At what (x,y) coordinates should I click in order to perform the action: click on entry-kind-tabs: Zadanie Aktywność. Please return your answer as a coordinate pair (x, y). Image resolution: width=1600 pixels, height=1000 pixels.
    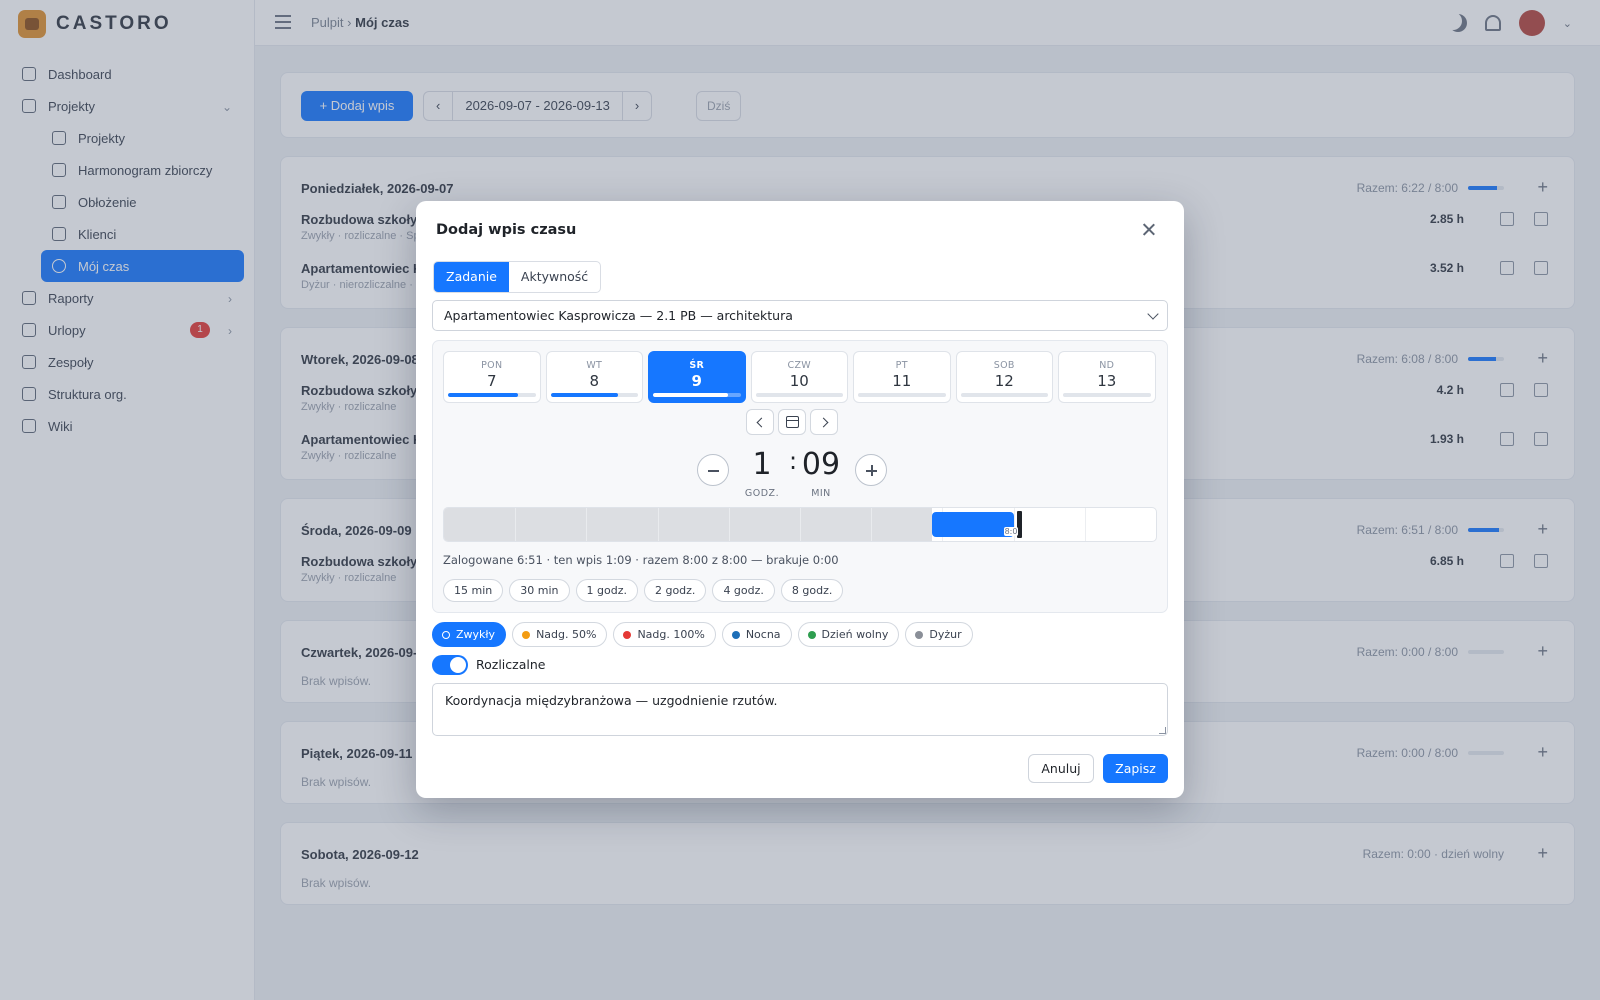
    Looking at the image, I should click on (517, 277).